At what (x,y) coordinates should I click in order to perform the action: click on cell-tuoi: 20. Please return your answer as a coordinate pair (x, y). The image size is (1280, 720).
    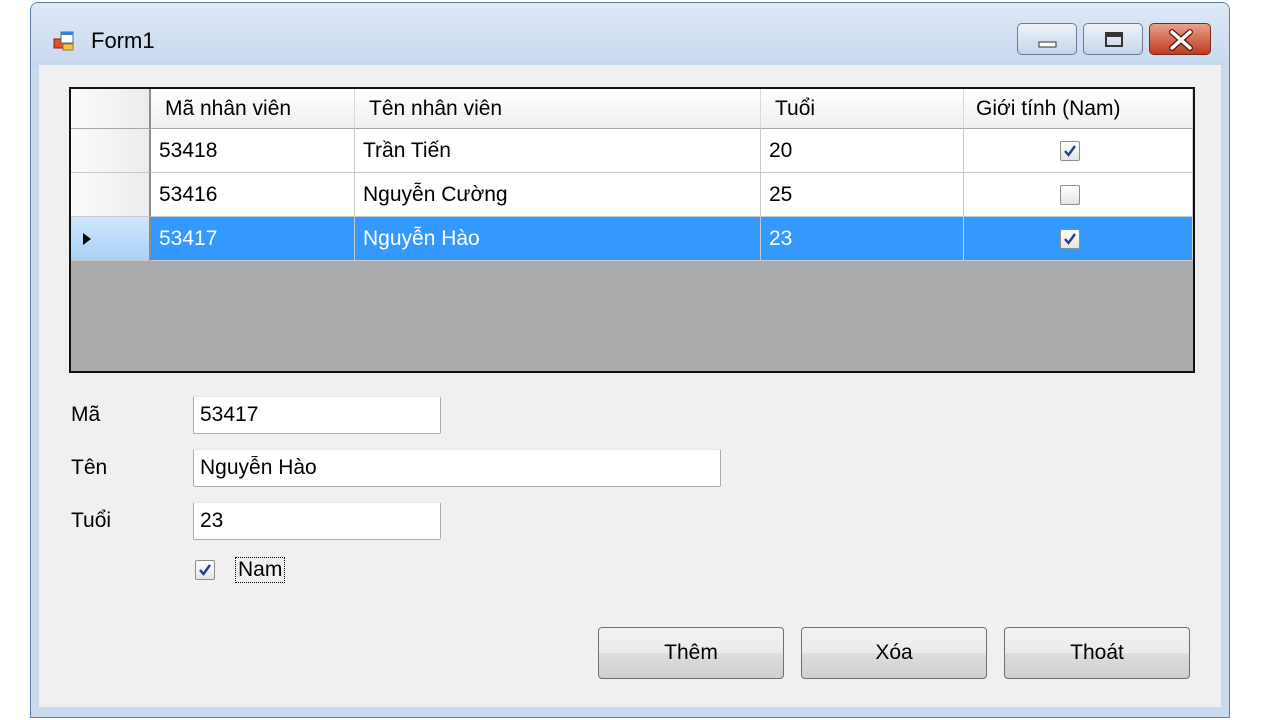
    Looking at the image, I should click on (862, 151).